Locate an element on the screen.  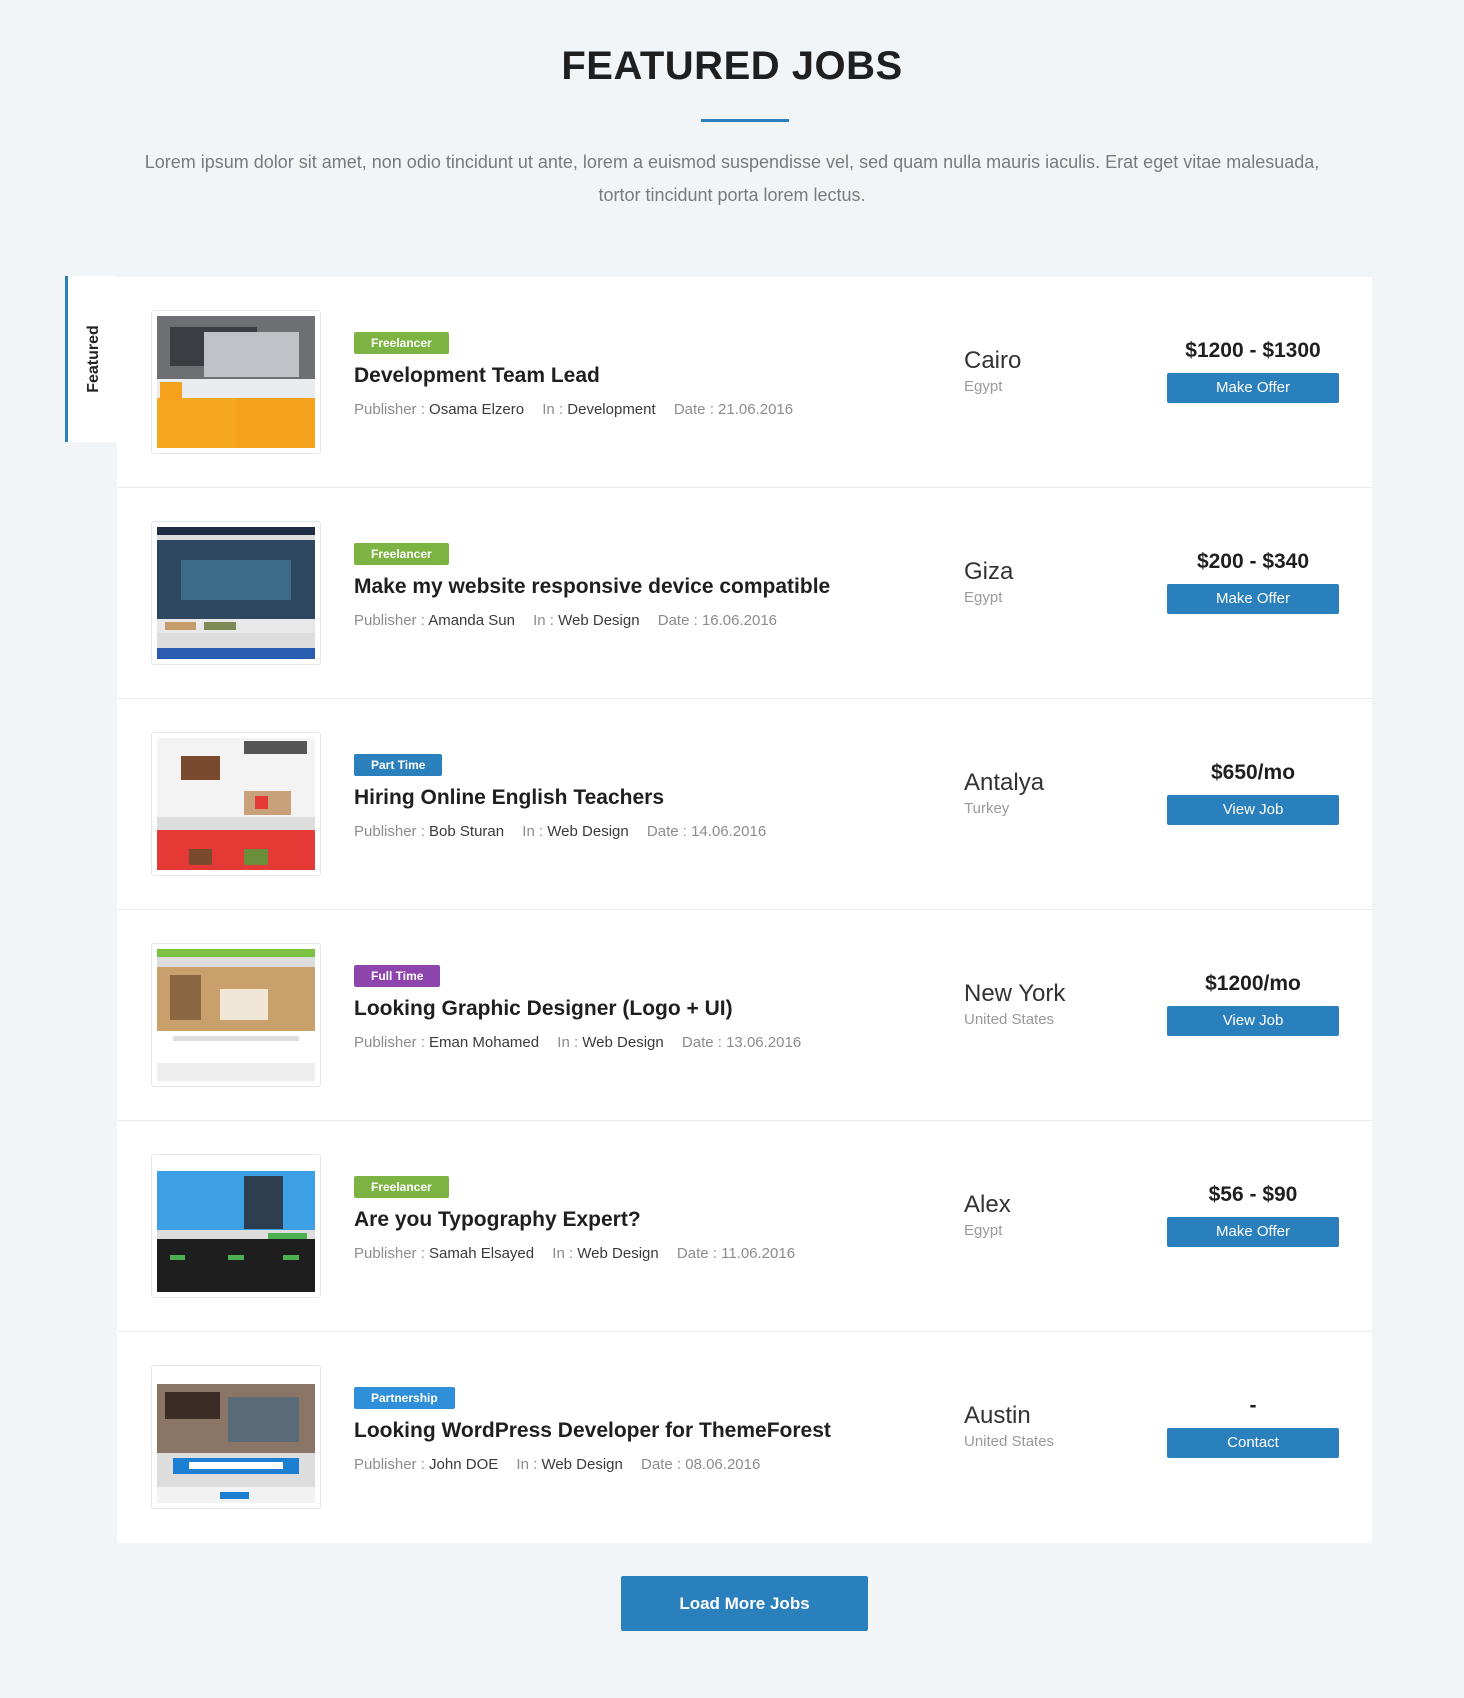
job-type-badge: Full Time is located at coordinates (397, 976).